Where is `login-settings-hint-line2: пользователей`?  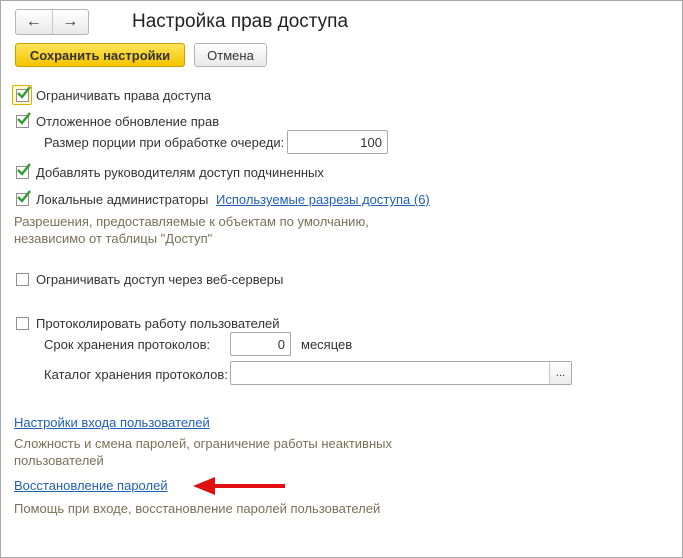
login-settings-hint-line2: пользователей is located at coordinates (59, 460).